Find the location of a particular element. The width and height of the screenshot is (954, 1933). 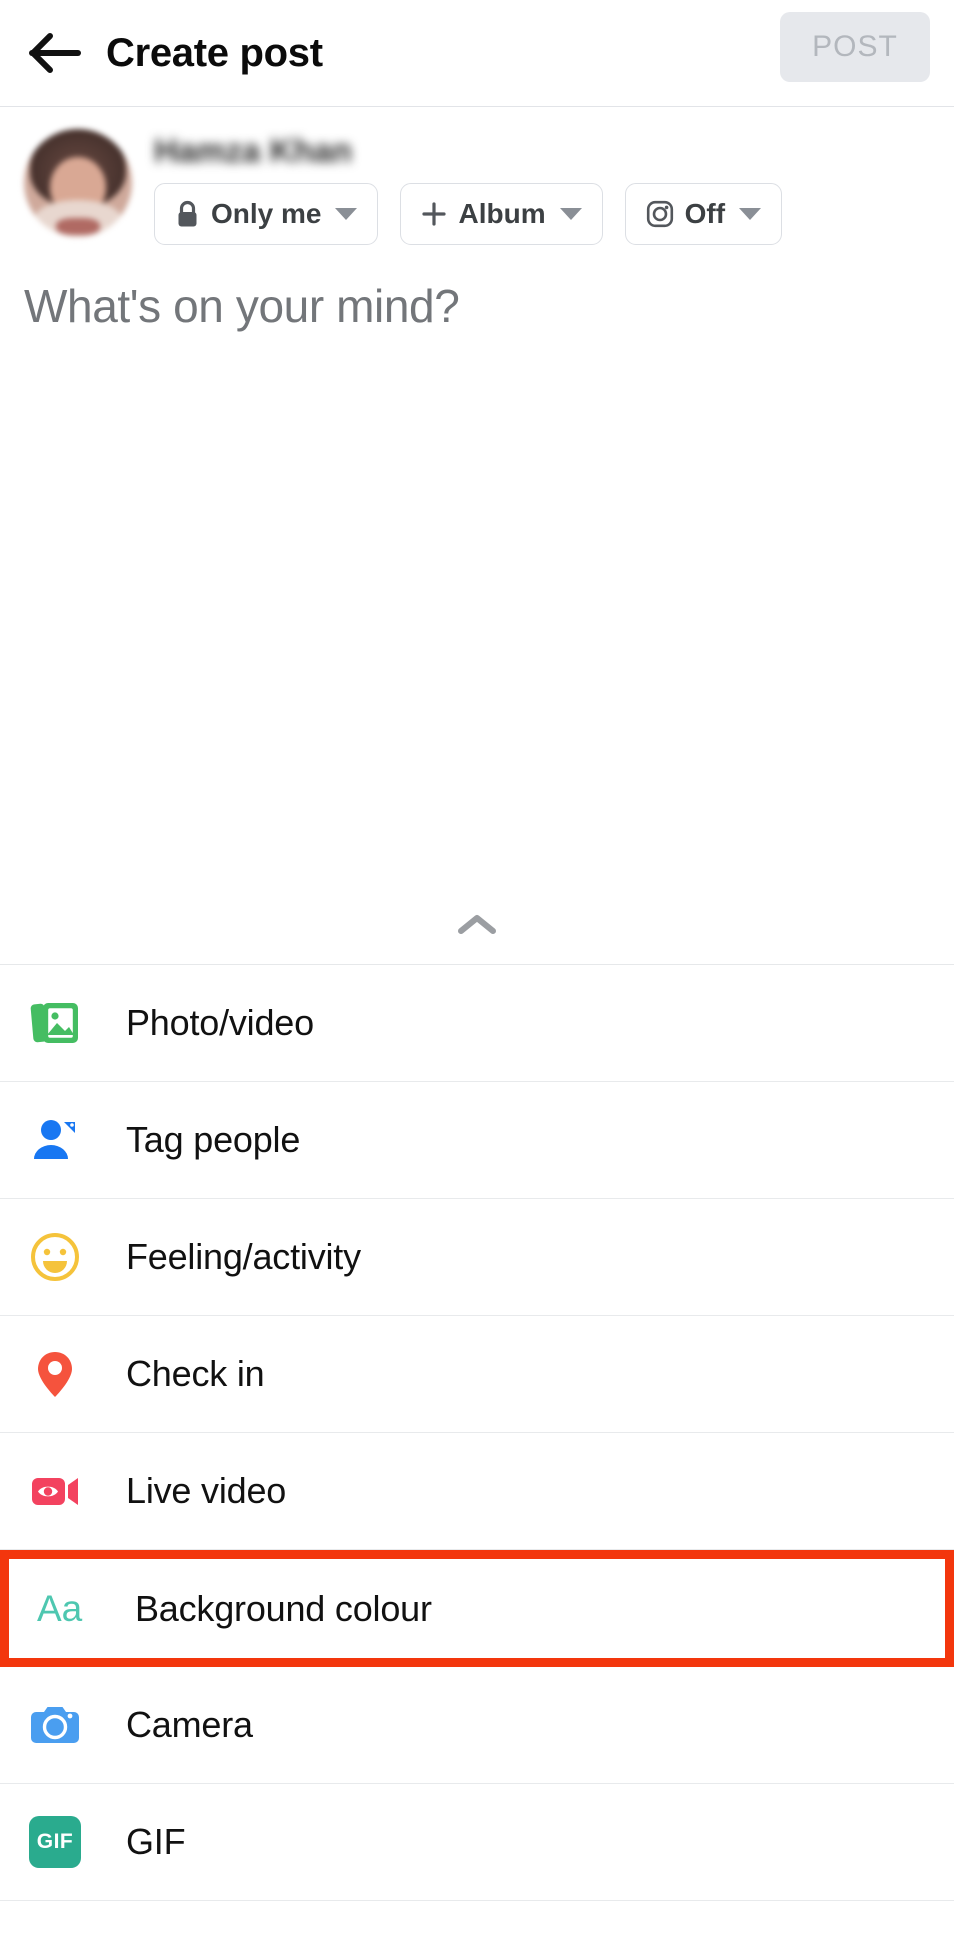

audience-chip-label: Only me is located at coordinates (266, 214).